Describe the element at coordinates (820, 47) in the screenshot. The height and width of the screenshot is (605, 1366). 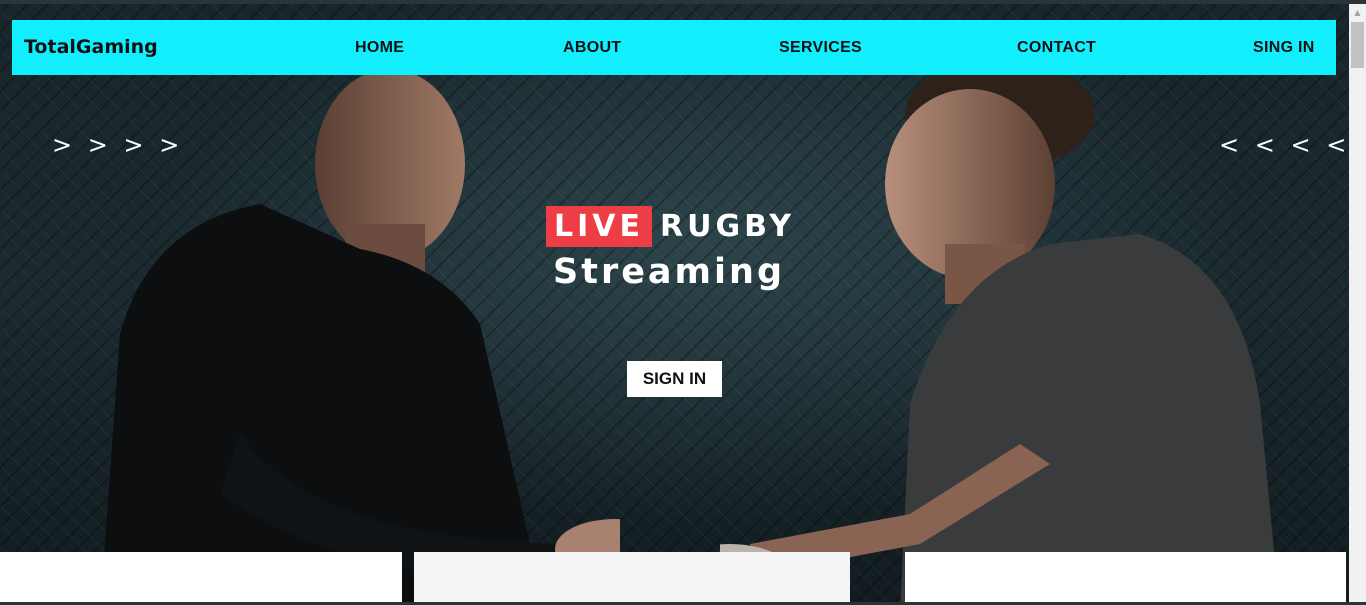
I see `nav-services-link: SERVICES` at that location.